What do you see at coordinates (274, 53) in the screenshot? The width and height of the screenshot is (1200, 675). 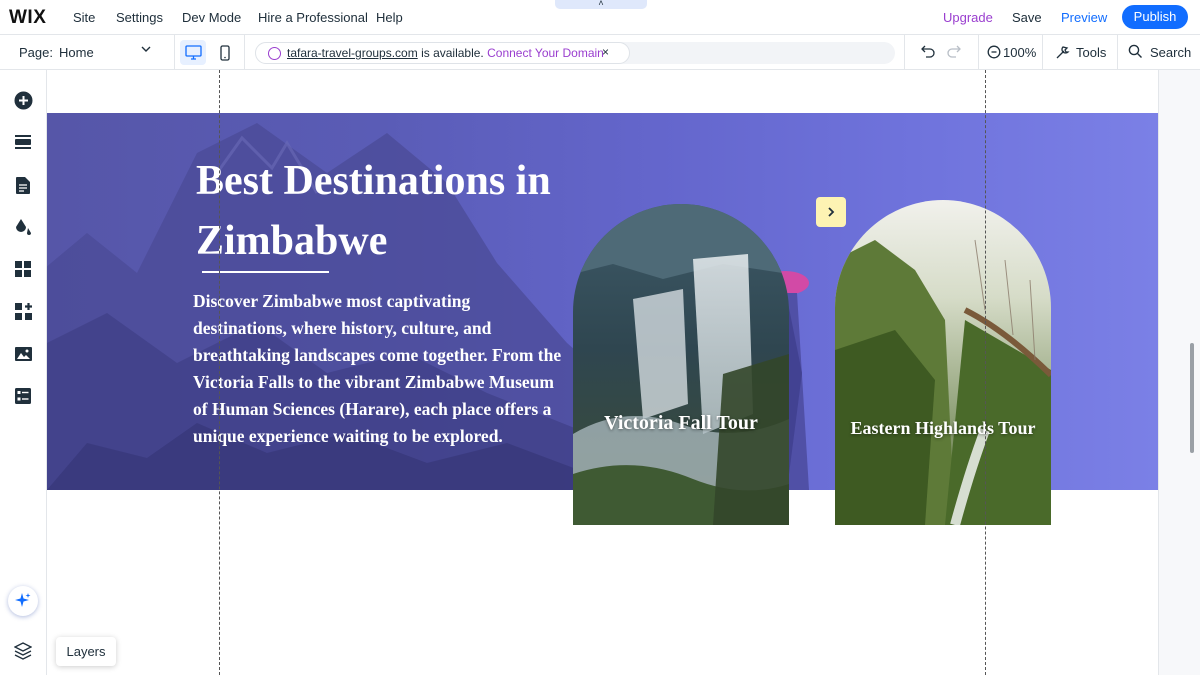 I see `globe-icon` at bounding box center [274, 53].